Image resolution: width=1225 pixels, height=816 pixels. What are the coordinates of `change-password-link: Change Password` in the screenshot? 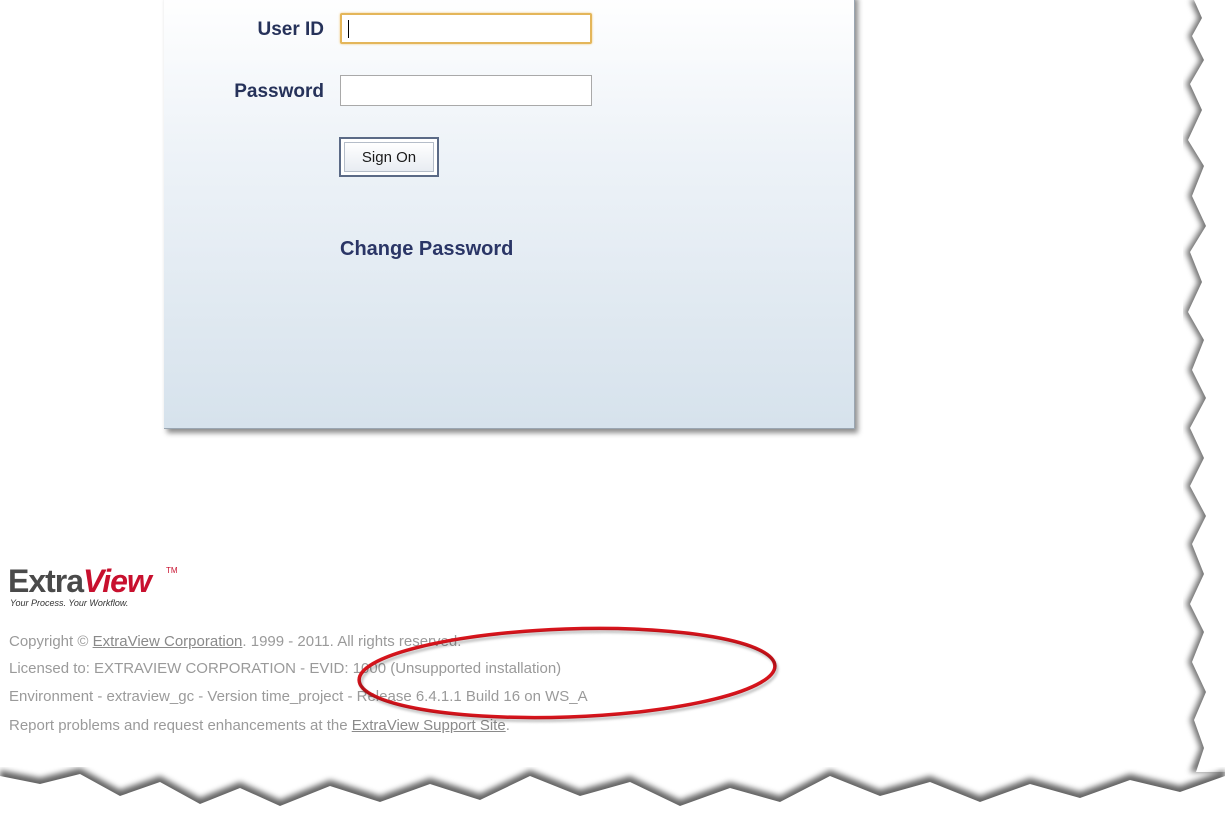 It's located at (426, 249).